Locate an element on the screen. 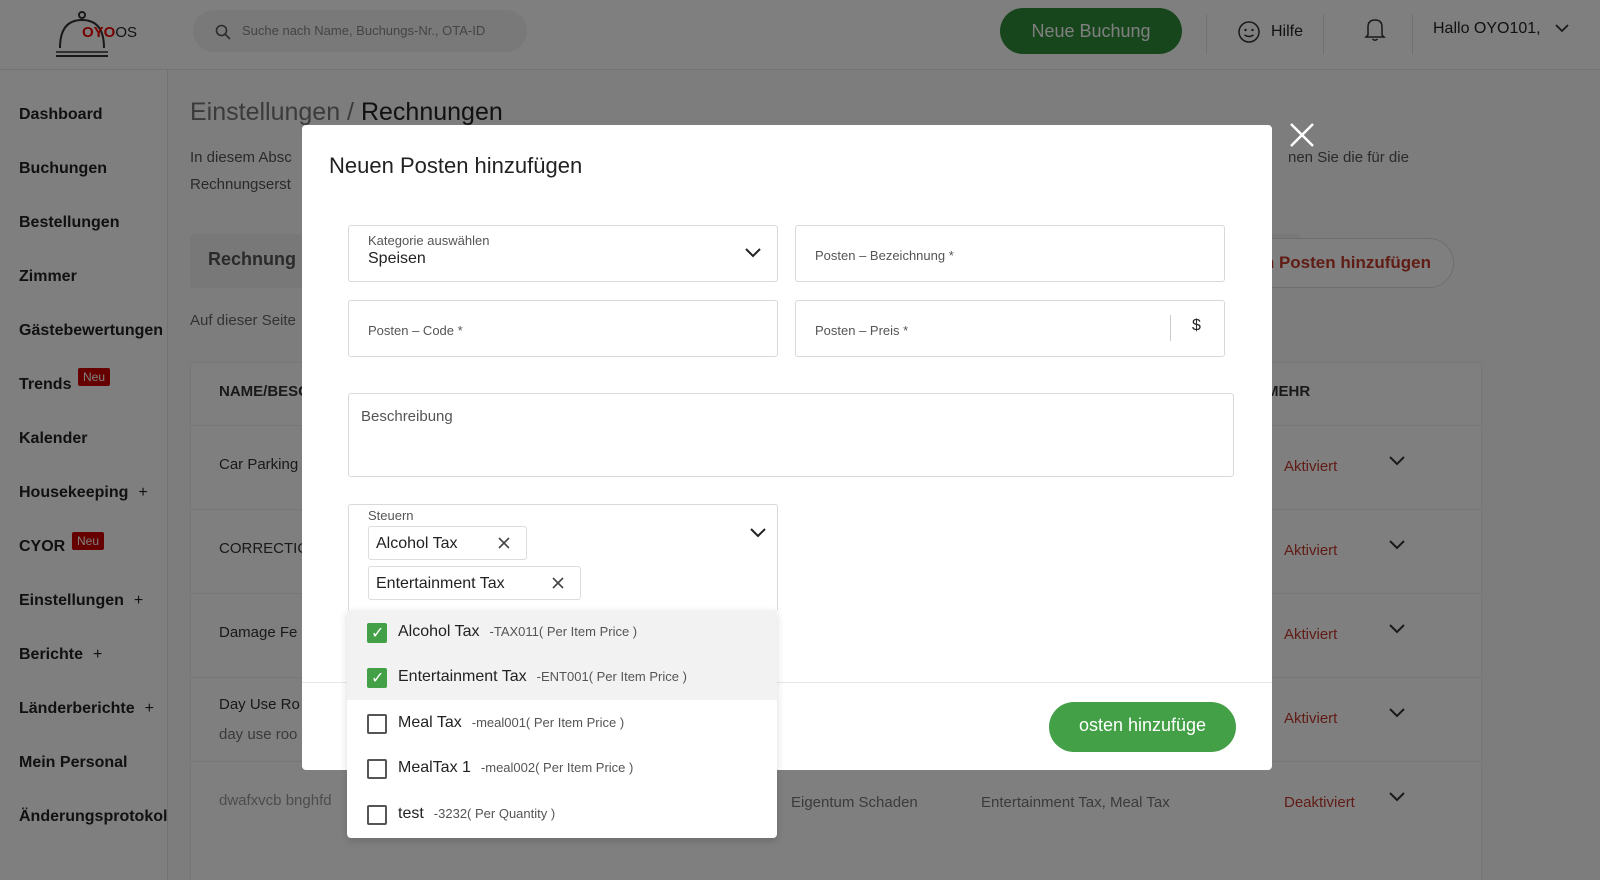 The height and width of the screenshot is (880, 1600). taxes-multiselect: Steuern Alcohol Tax Entertainment Tax is located at coordinates (563, 557).